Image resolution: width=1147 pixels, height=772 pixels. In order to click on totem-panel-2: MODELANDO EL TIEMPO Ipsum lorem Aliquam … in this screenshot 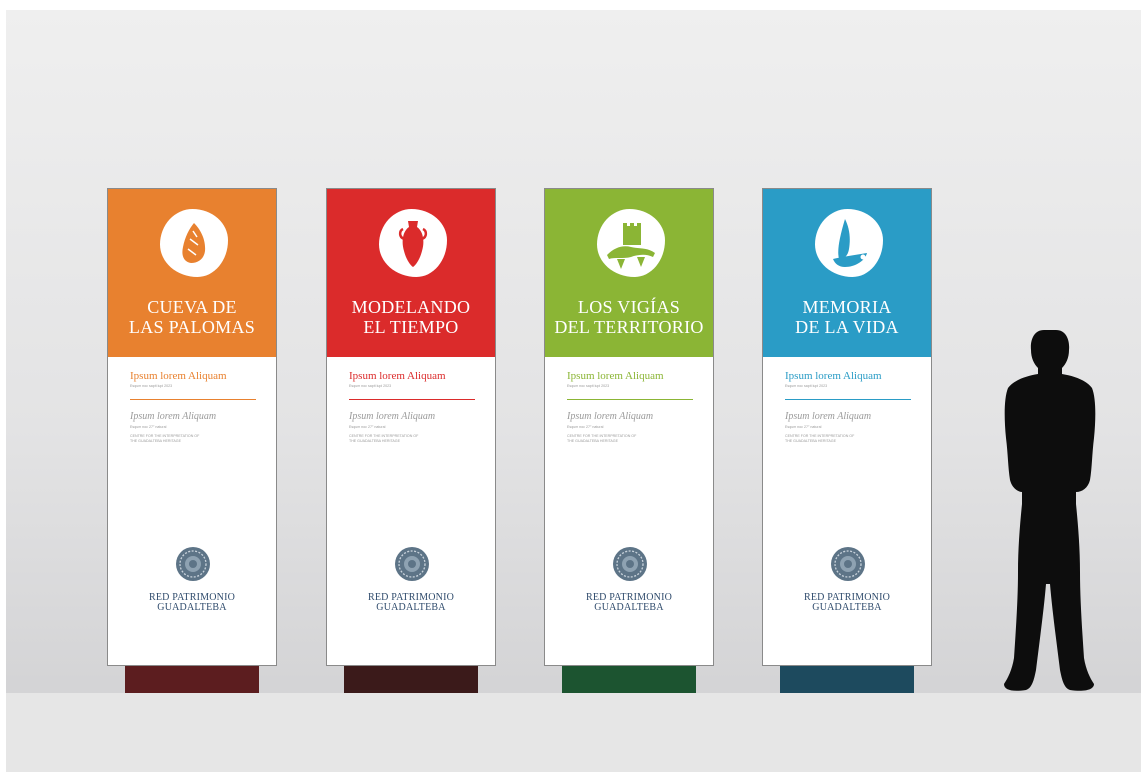, I will do `click(411, 427)`.